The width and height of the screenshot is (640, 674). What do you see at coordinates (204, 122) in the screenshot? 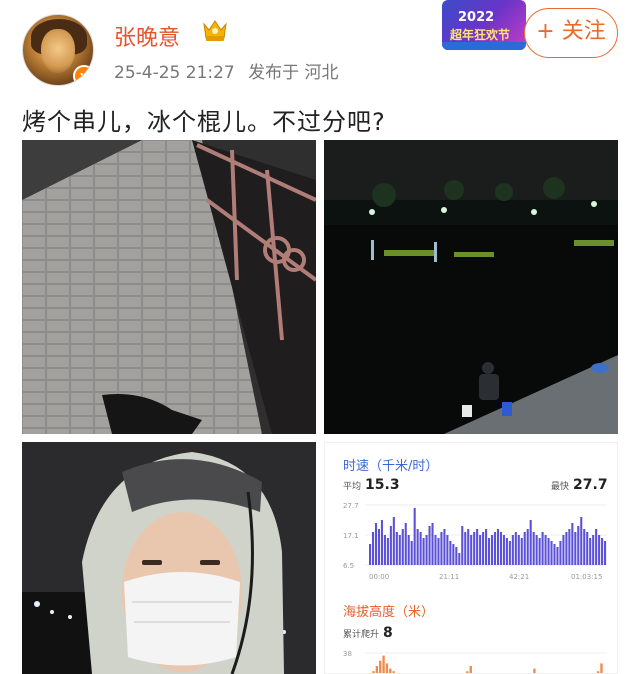
I see `post-text: 烤个串儿，冰个棍儿。不过分吧?` at bounding box center [204, 122].